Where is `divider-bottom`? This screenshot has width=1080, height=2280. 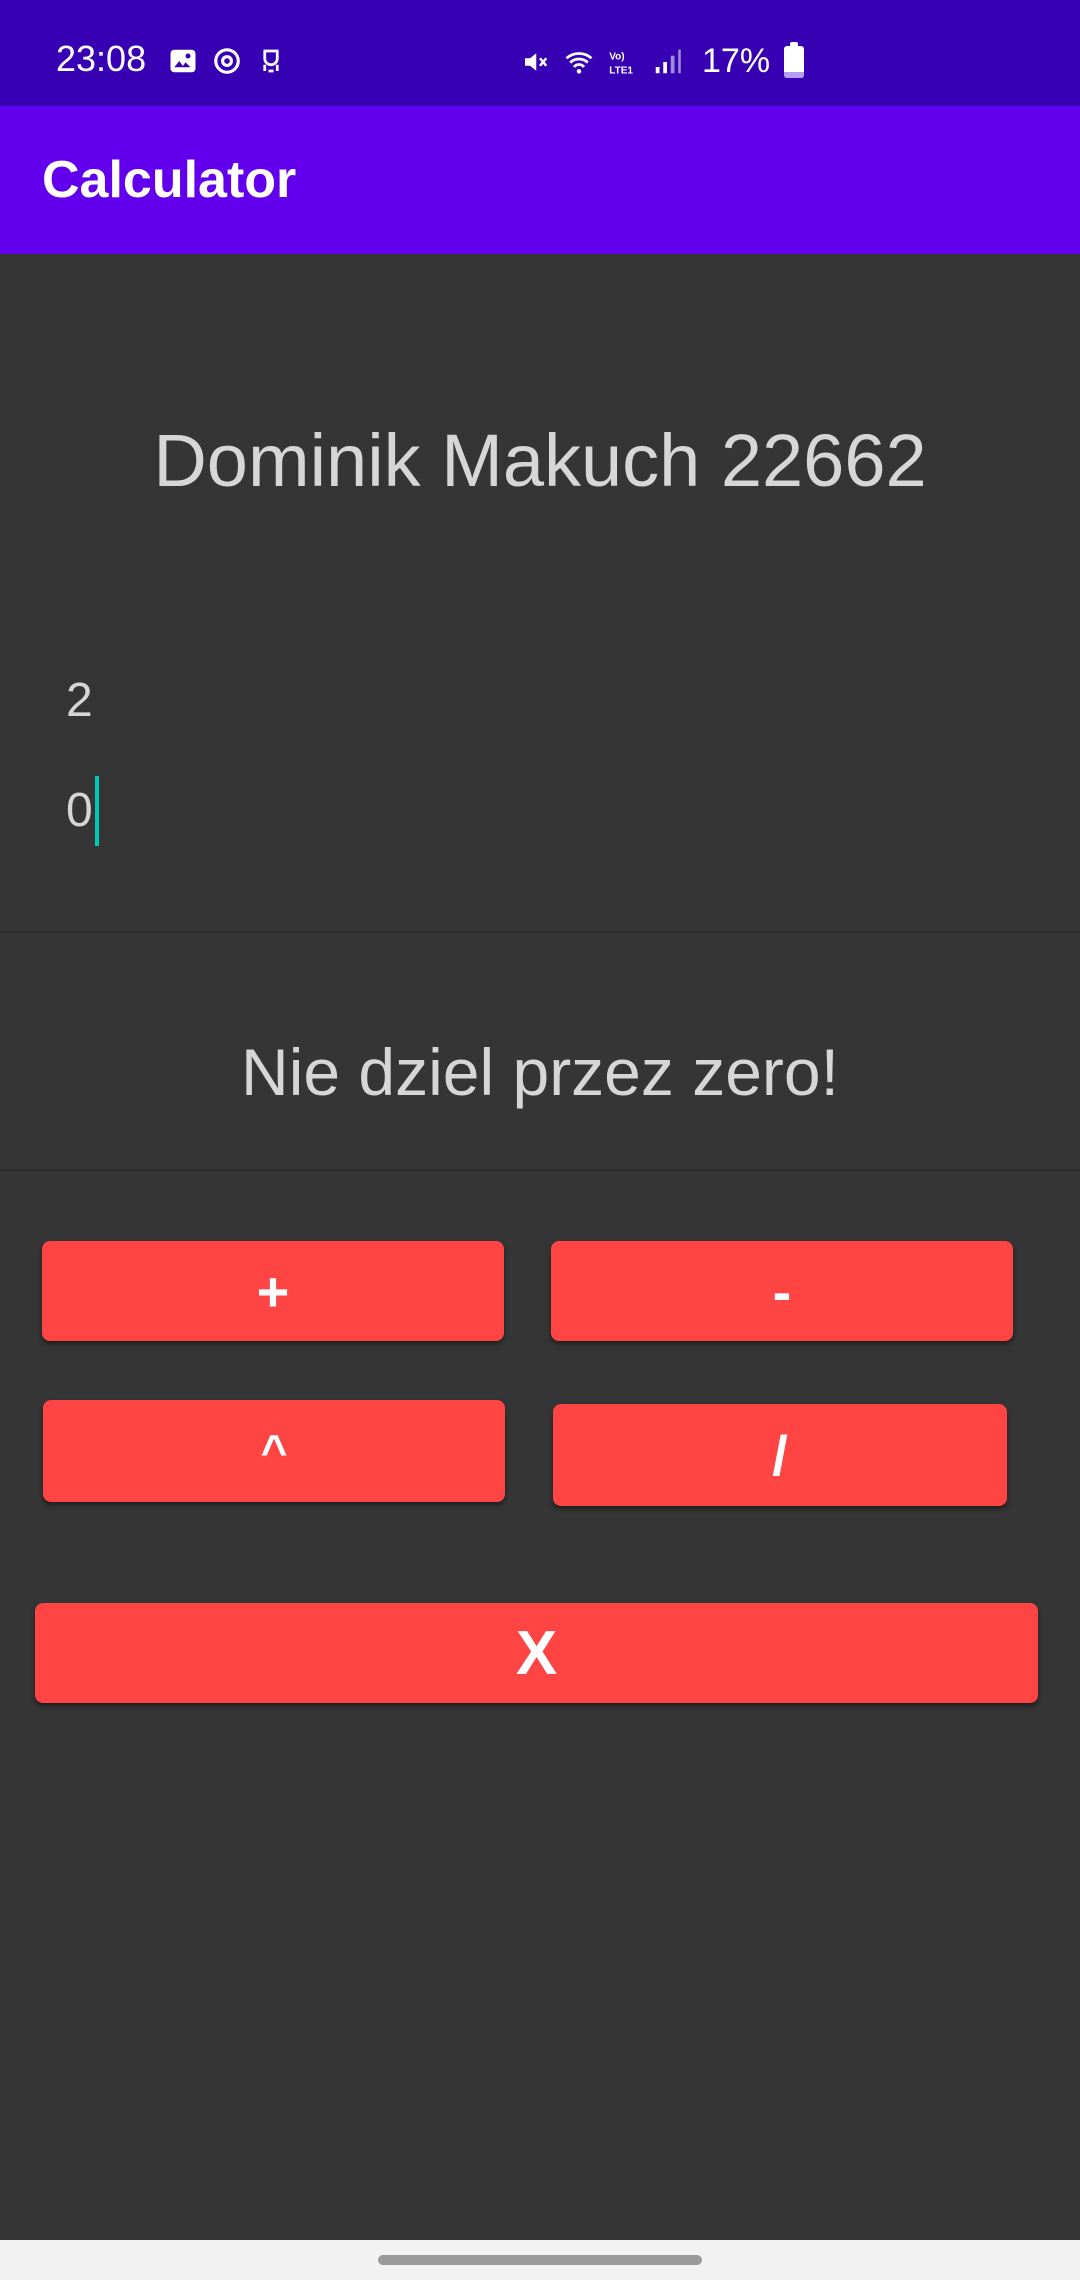 divider-bottom is located at coordinates (540, 1170).